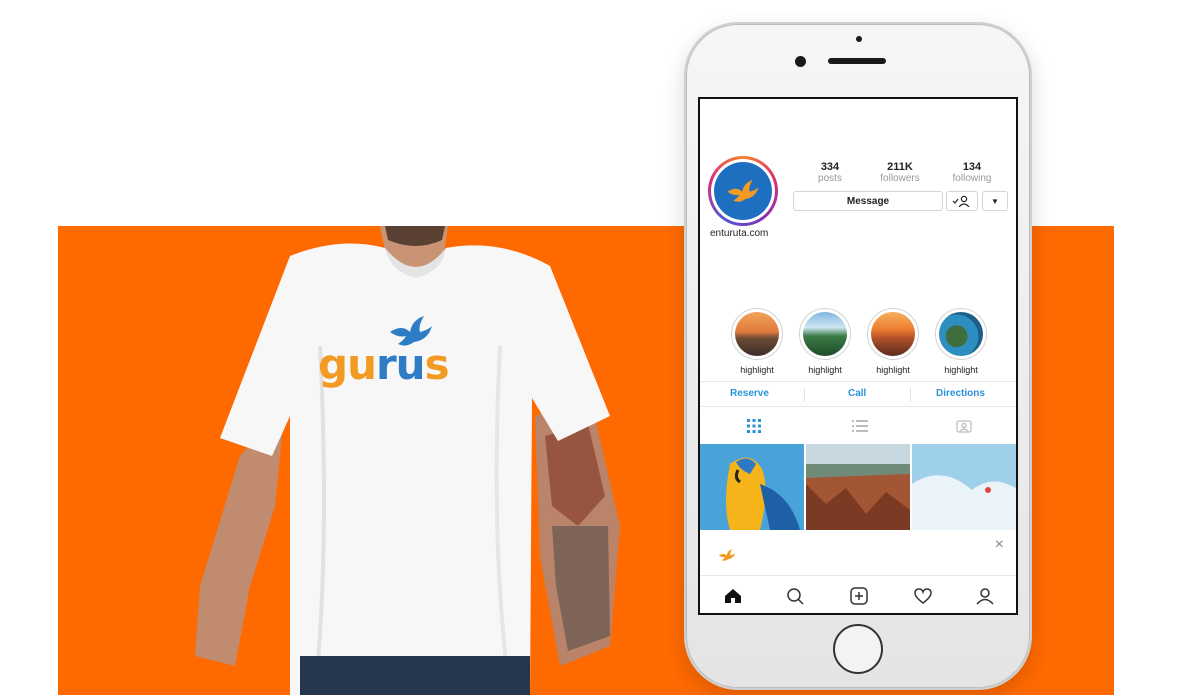 Image resolution: width=1200 pixels, height=695 pixels. Describe the element at coordinates (830, 178) in the screenshot. I see `stat-label: posts` at that location.